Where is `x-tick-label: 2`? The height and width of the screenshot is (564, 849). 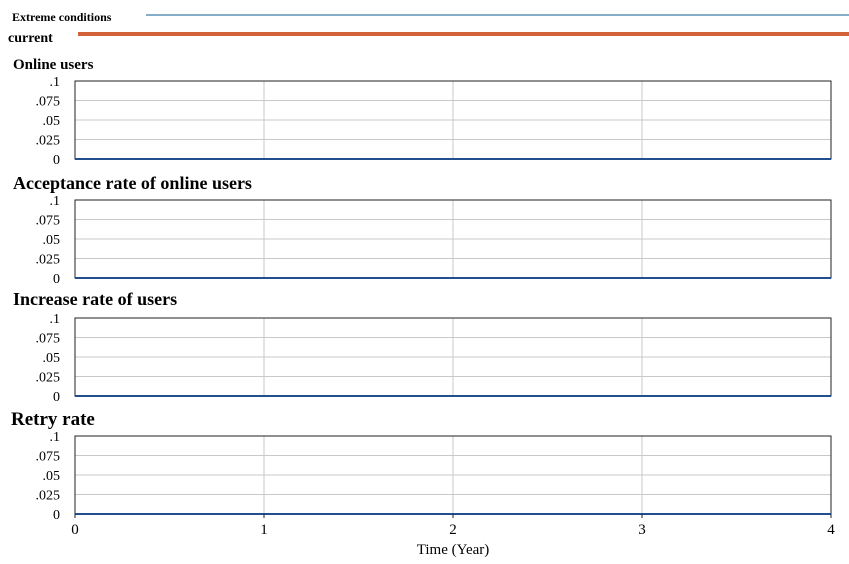 x-tick-label: 2 is located at coordinates (453, 530).